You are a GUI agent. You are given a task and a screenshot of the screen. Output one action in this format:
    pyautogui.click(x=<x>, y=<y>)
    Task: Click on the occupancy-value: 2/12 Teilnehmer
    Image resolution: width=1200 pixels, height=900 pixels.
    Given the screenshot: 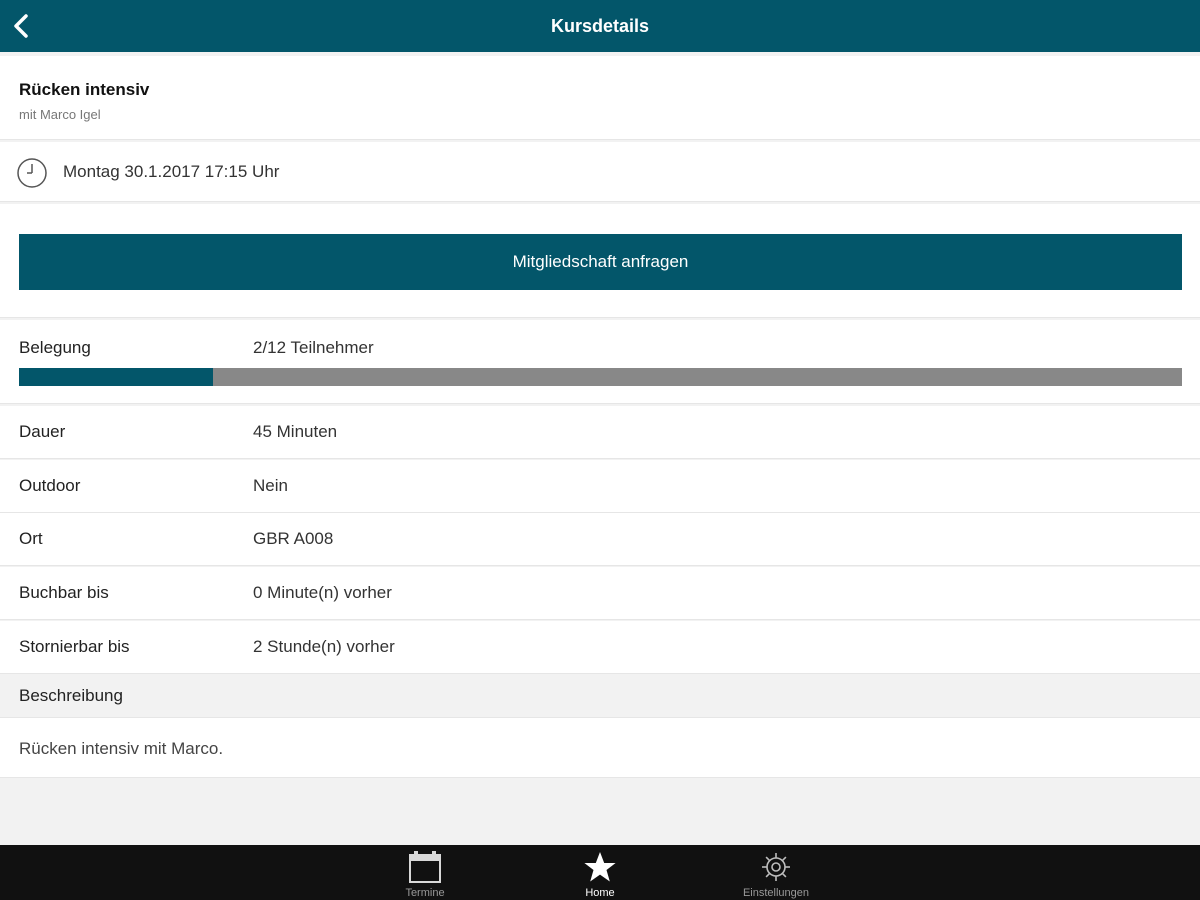 What is the action you would take?
    pyautogui.click(x=313, y=347)
    